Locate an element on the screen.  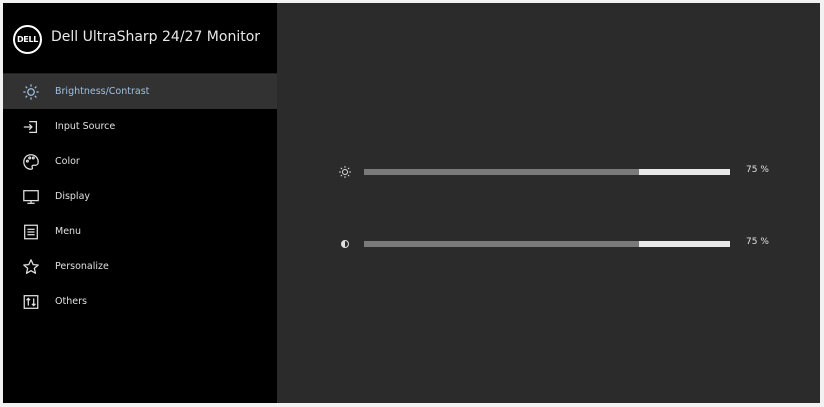
menu-item-label: Color is located at coordinates (67, 161).